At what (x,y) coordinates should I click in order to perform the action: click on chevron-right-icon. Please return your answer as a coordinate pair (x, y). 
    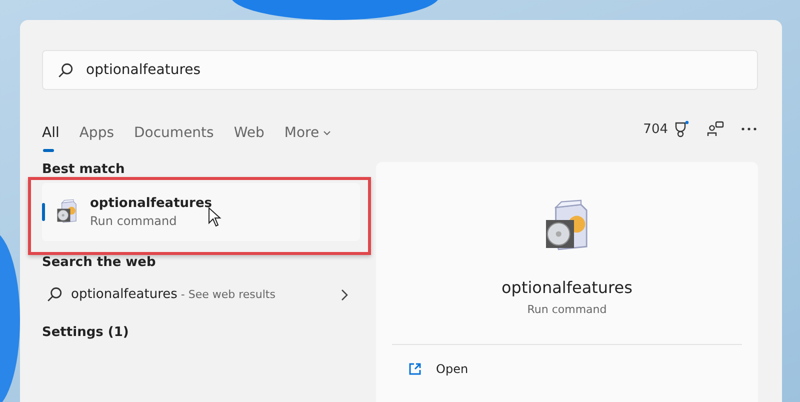
    Looking at the image, I should click on (344, 294).